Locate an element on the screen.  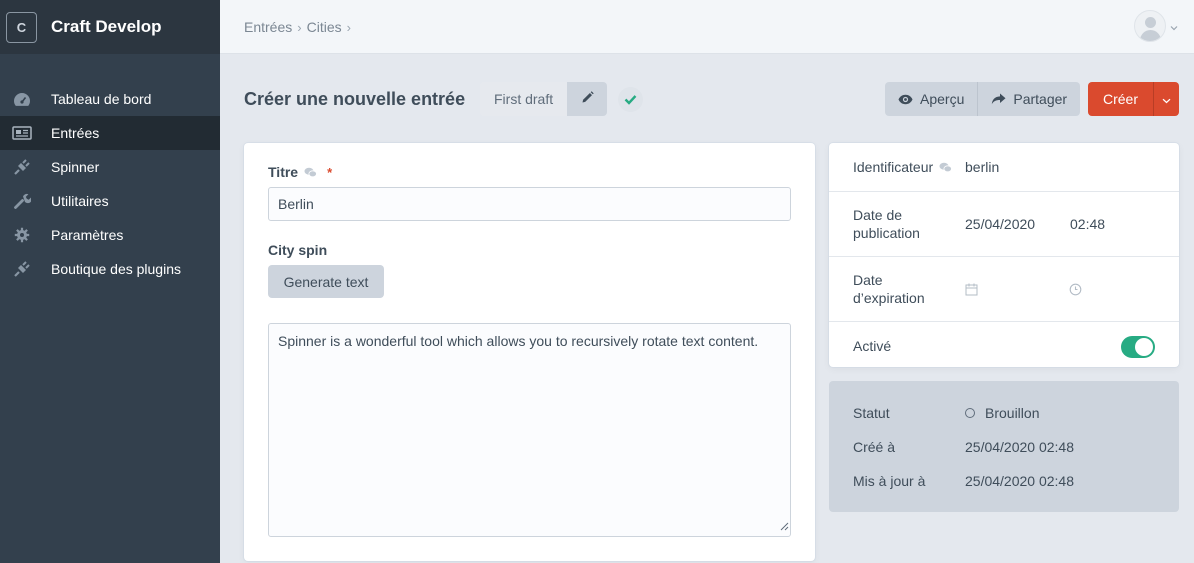
avatar is located at coordinates (1150, 26).